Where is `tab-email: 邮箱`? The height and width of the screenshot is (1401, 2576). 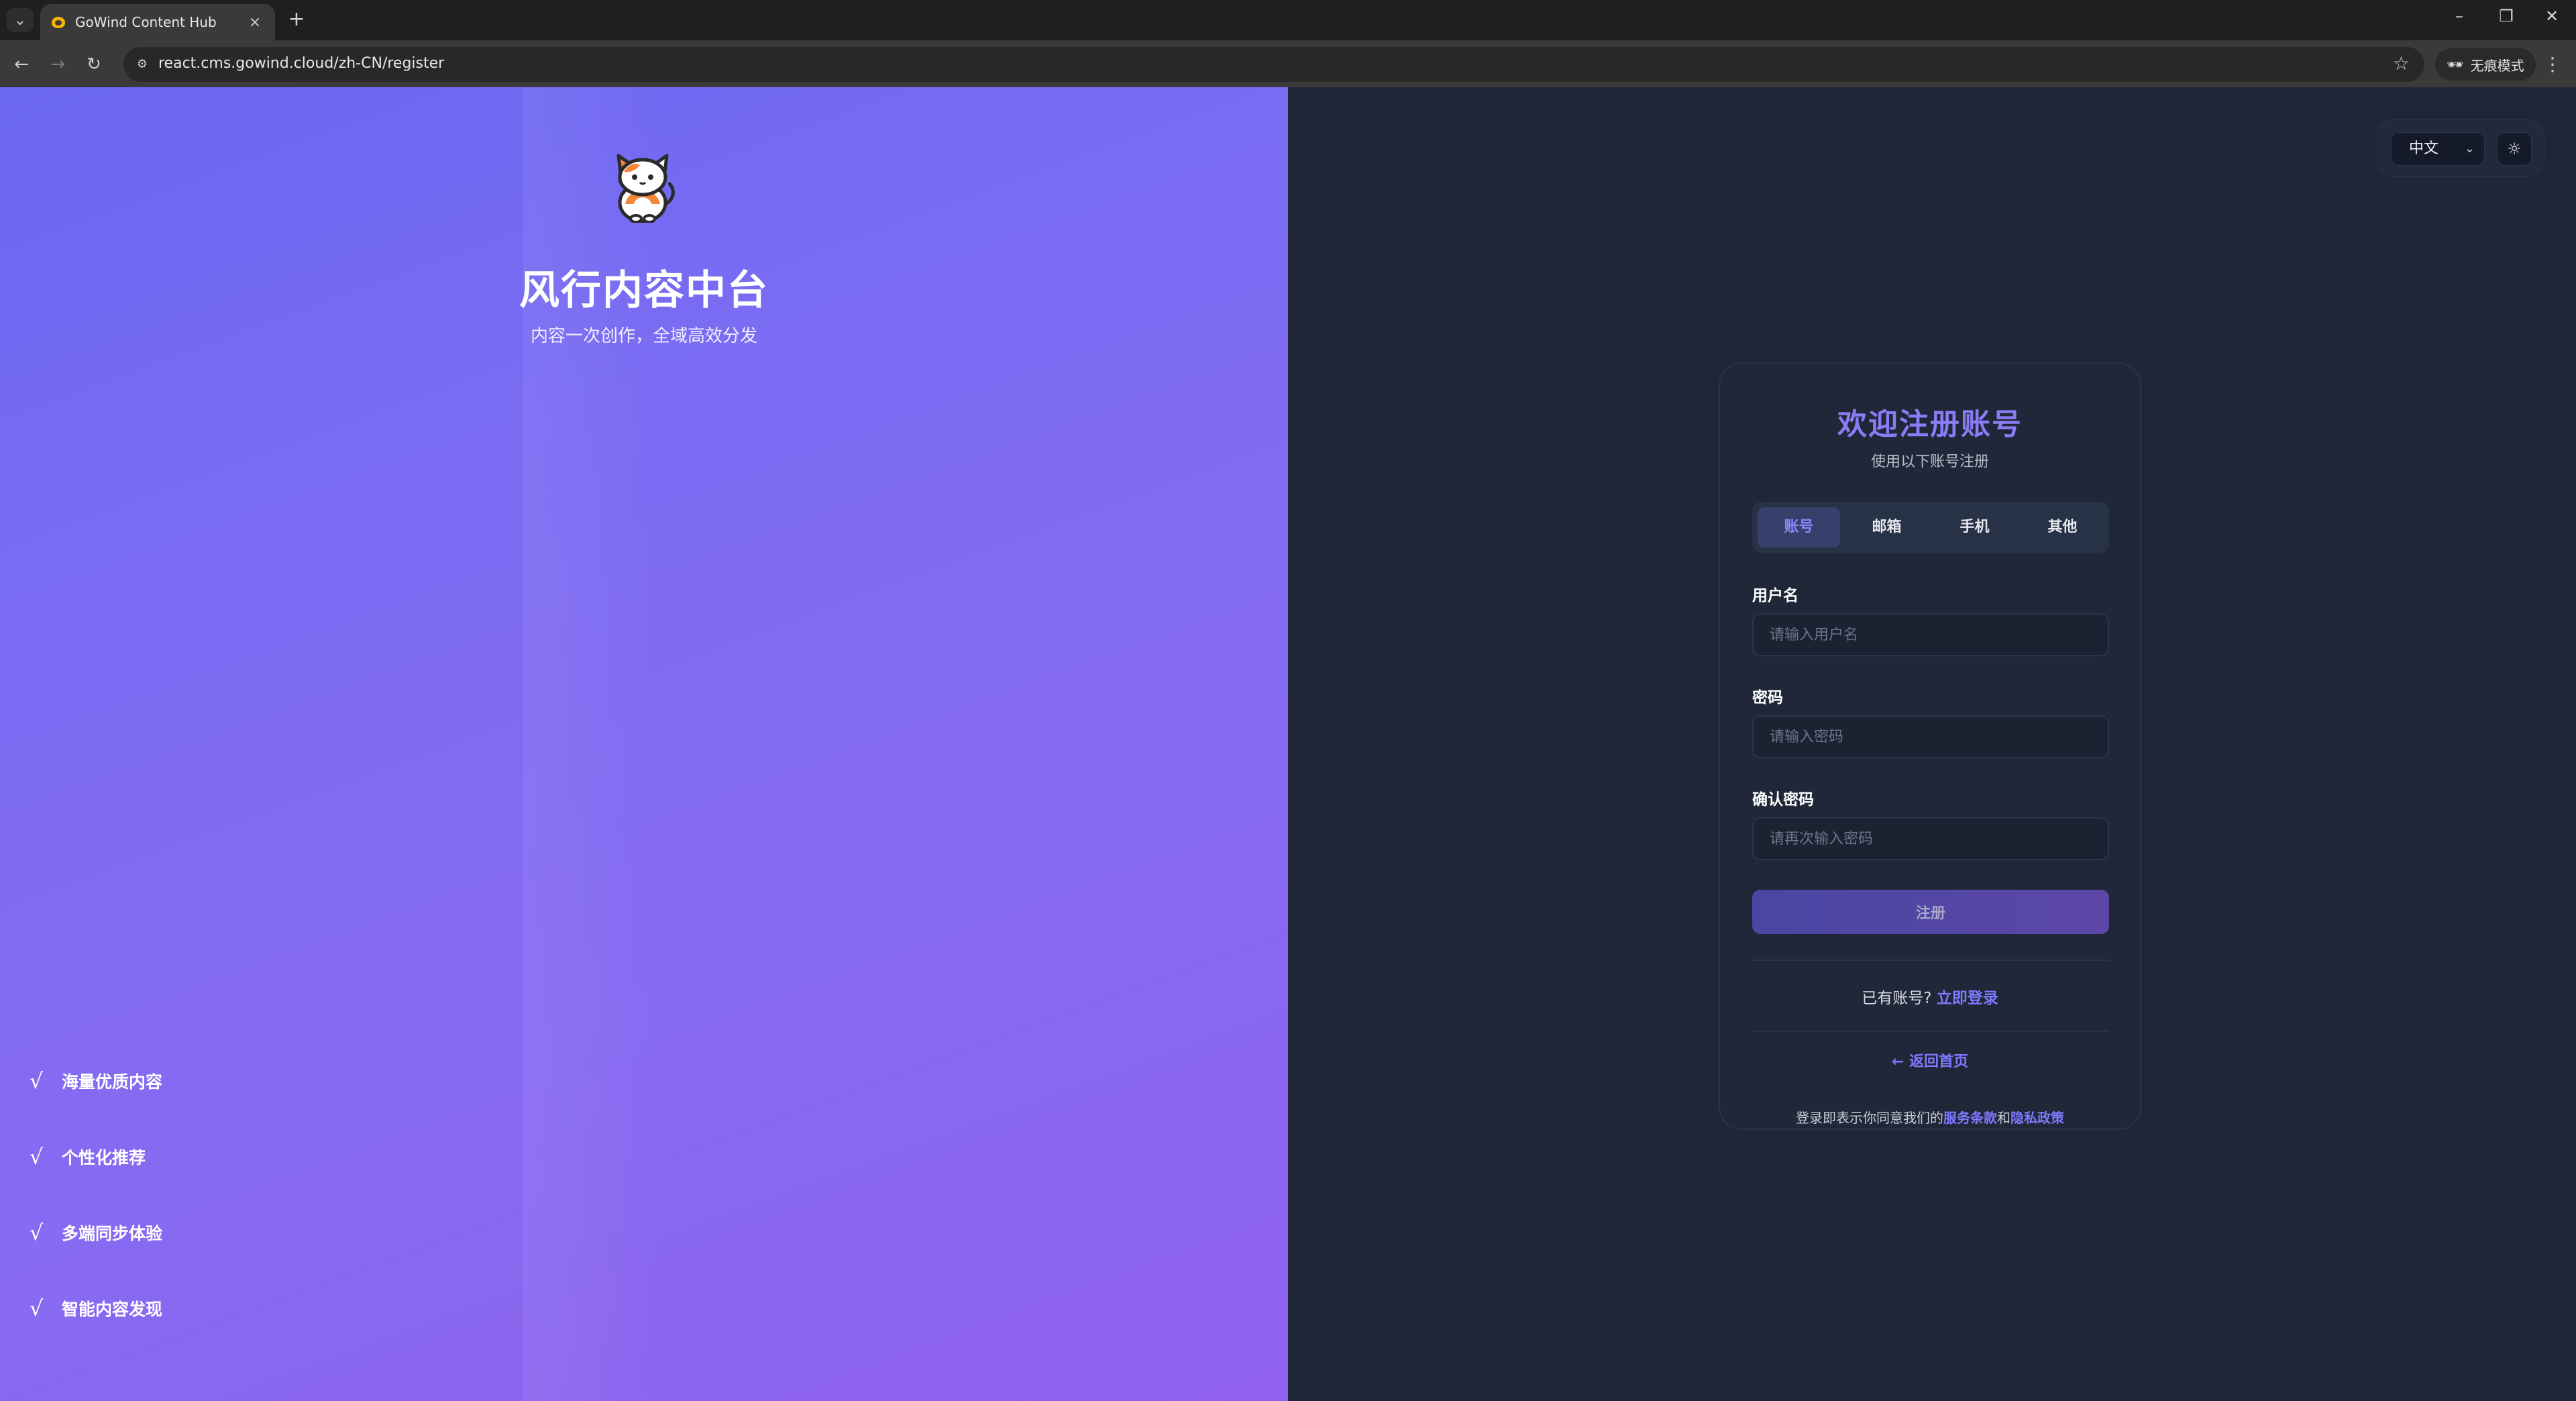
tab-email: 邮箱 is located at coordinates (1886, 527).